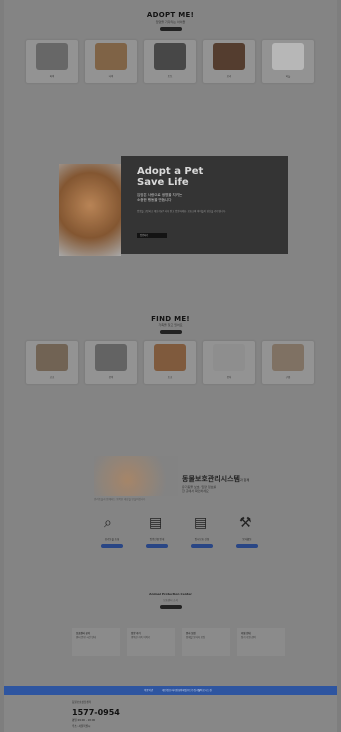 The height and width of the screenshot is (732, 341). What do you see at coordinates (52, 76) in the screenshot?
I see `pet-name: 파비` at bounding box center [52, 76].